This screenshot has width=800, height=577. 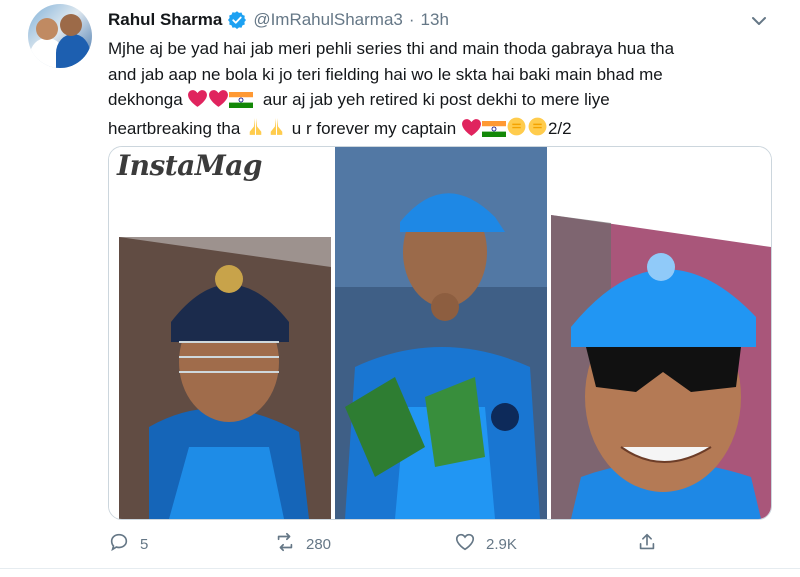 I want to click on reply-count: 5, so click(x=144, y=544).